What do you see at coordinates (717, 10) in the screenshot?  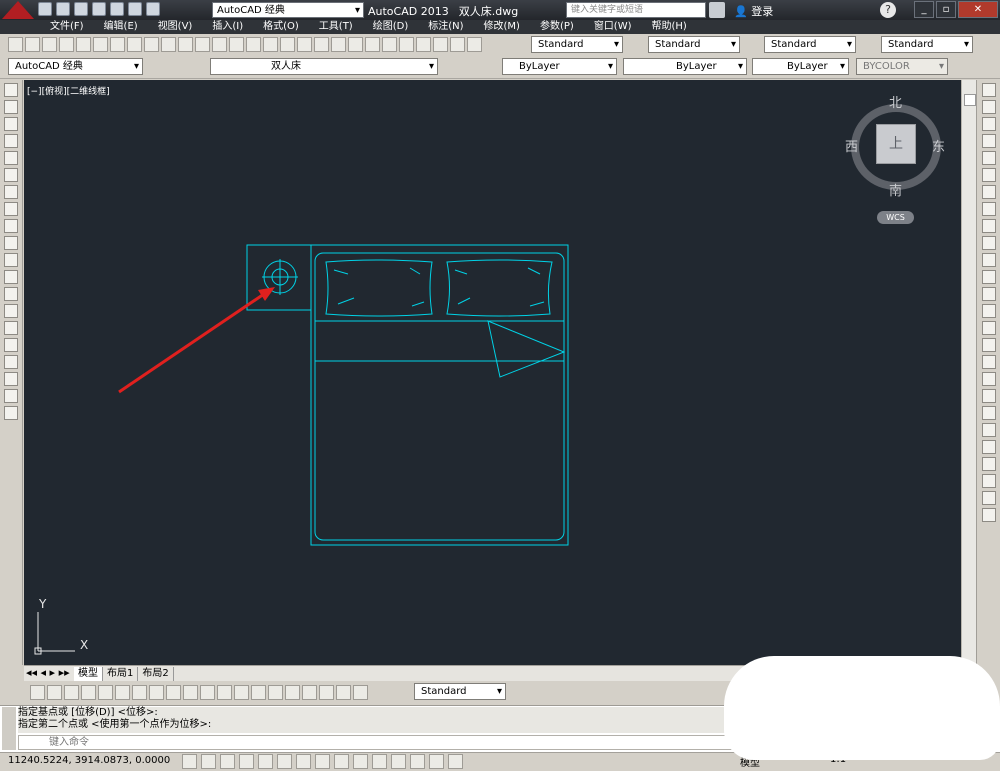 I see `search-icon` at bounding box center [717, 10].